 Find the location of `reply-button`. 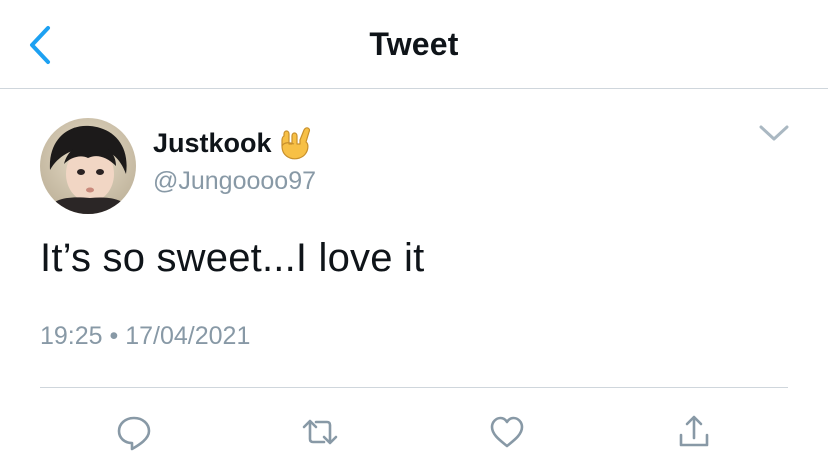

reply-button is located at coordinates (134, 432).